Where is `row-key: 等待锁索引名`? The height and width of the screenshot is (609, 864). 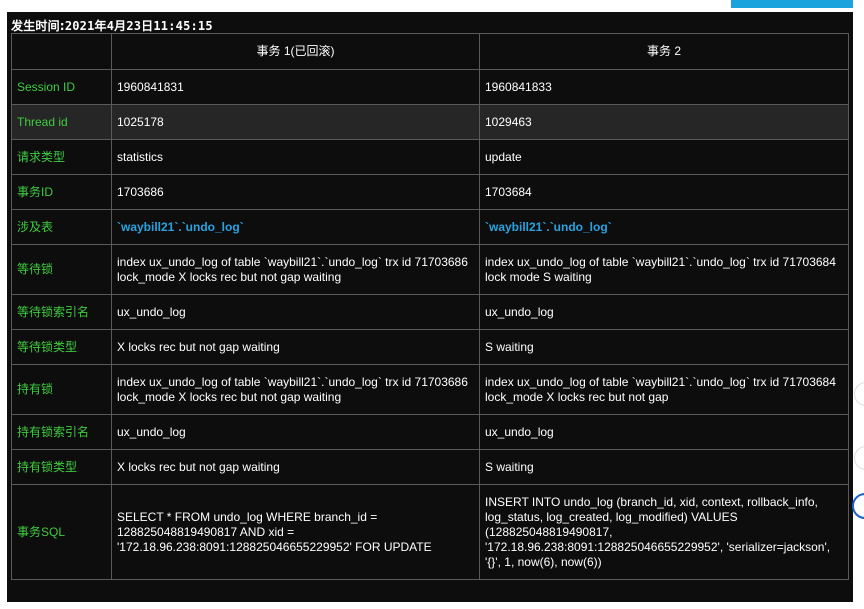
row-key: 等待锁索引名 is located at coordinates (61, 312).